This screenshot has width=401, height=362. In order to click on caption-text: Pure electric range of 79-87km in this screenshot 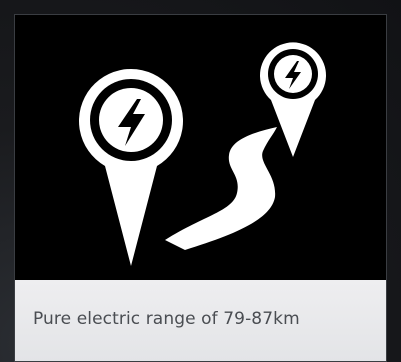, I will do `click(166, 319)`.